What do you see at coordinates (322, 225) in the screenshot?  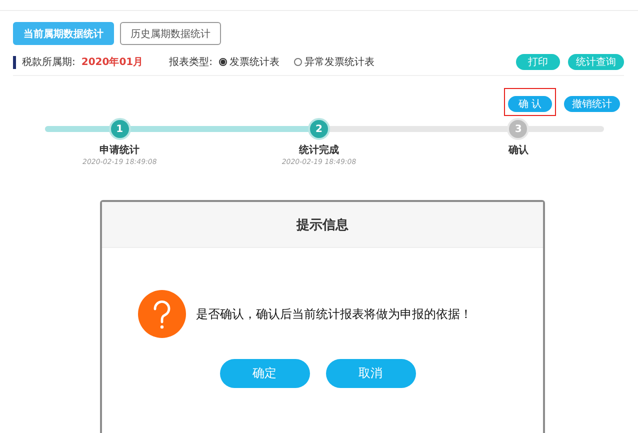 I see `dialog-title: 提示信息` at bounding box center [322, 225].